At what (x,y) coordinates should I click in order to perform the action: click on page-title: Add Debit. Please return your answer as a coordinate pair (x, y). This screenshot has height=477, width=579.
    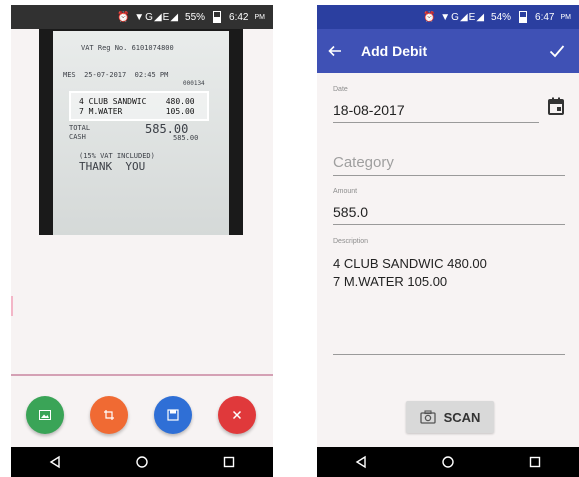
    Looking at the image, I should click on (394, 51).